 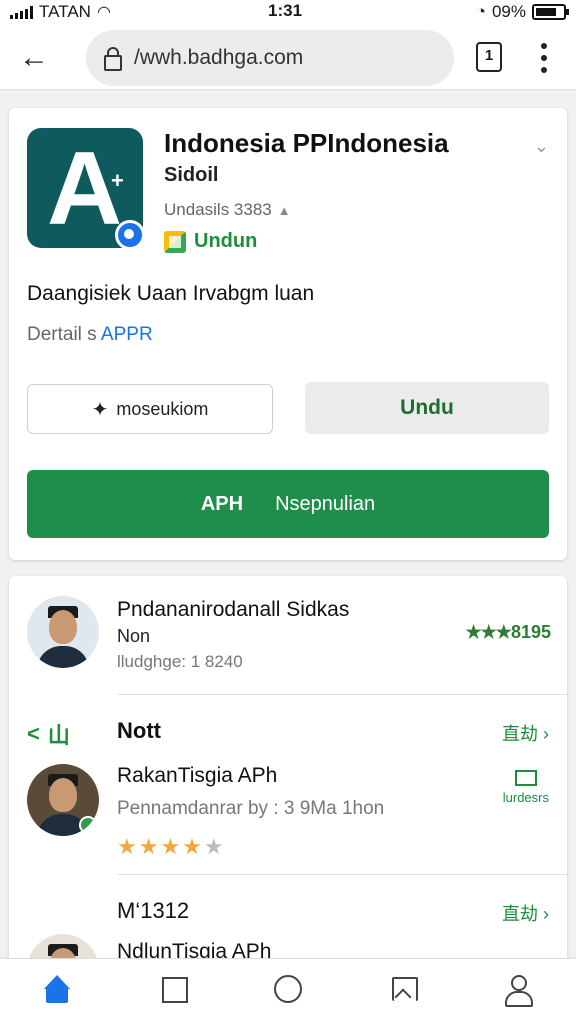 I want to click on install-link: Undun, so click(x=210, y=241).